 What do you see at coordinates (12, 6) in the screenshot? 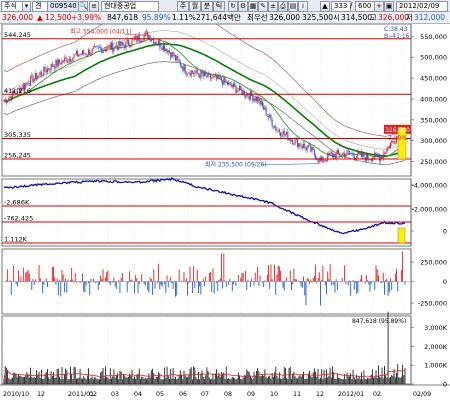
I see `market-select: 주식` at bounding box center [12, 6].